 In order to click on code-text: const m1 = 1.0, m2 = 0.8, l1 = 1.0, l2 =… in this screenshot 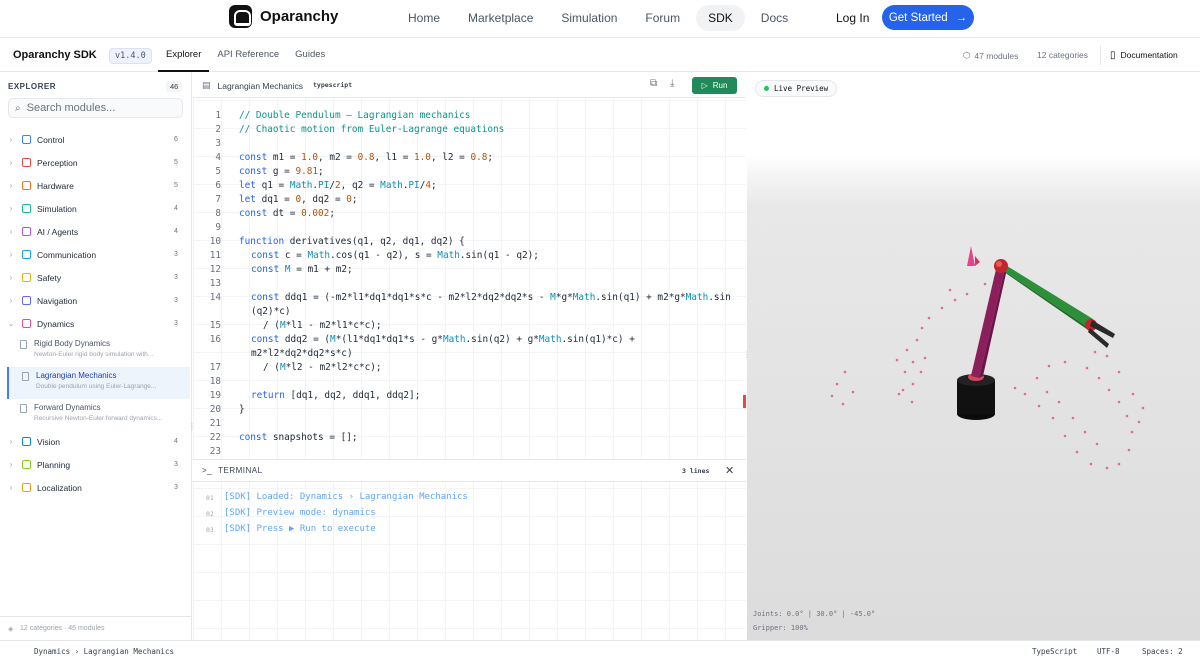, I will do `click(366, 157)`.